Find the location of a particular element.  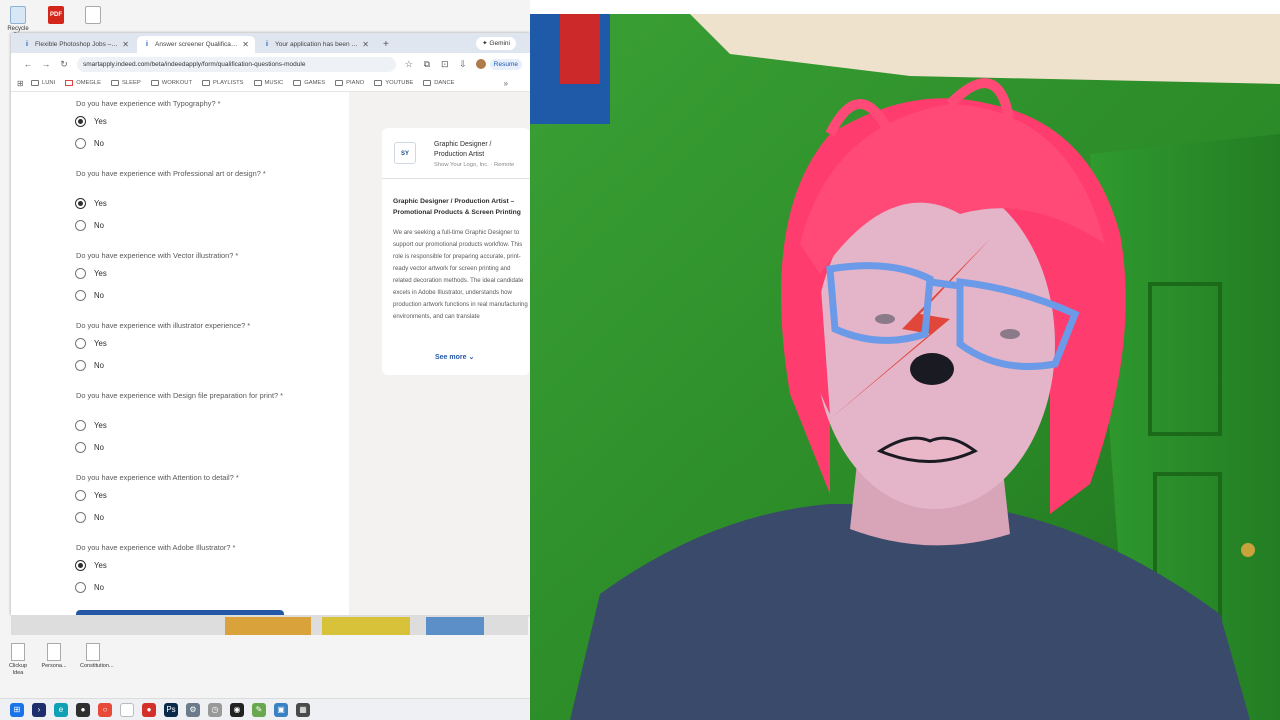

profile-avatar is located at coordinates (480, 64).